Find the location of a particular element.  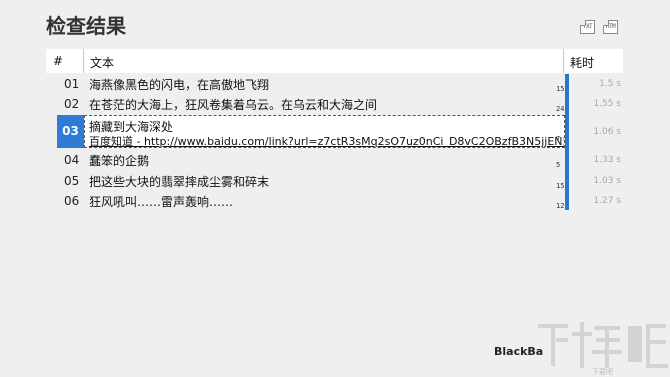

watermark-logo: 下载吧 is located at coordinates (601, 347).